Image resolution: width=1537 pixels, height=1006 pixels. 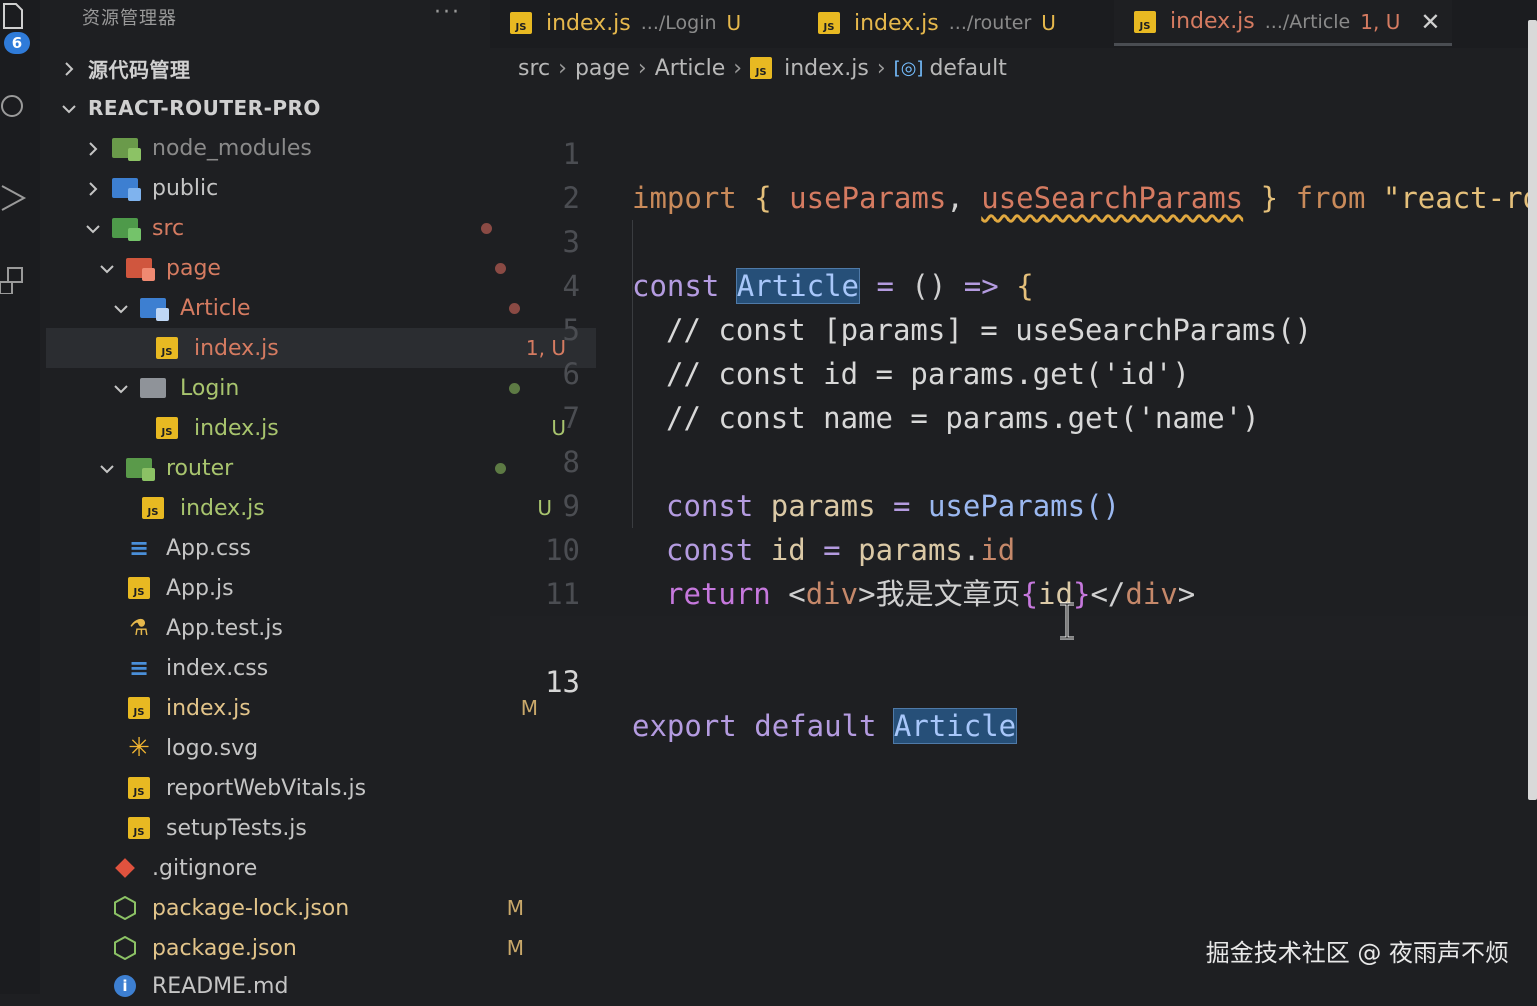 I want to click on code-line: 3 const Article = () => {, so click(x=1010, y=240).